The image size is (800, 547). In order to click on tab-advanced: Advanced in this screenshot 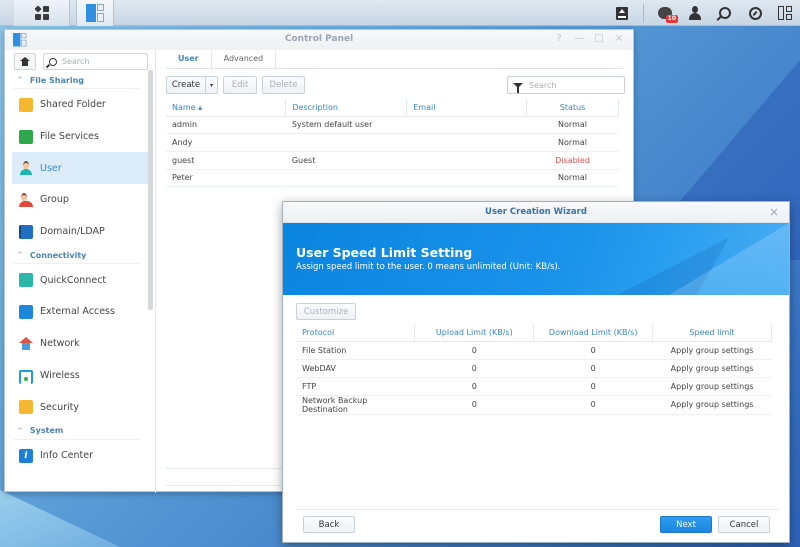, I will do `click(244, 60)`.